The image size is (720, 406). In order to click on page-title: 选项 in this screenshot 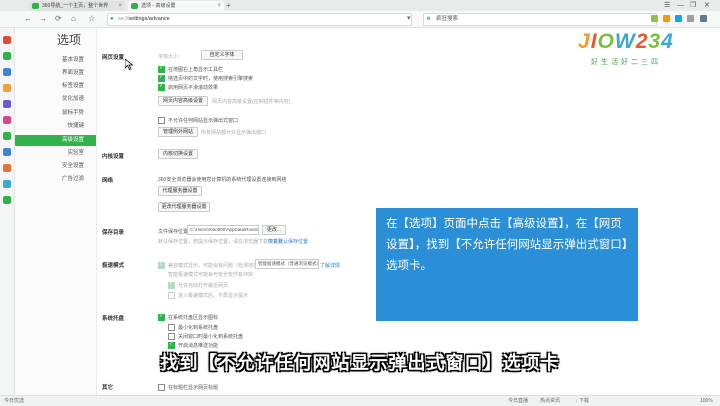, I will do `click(69, 40)`.